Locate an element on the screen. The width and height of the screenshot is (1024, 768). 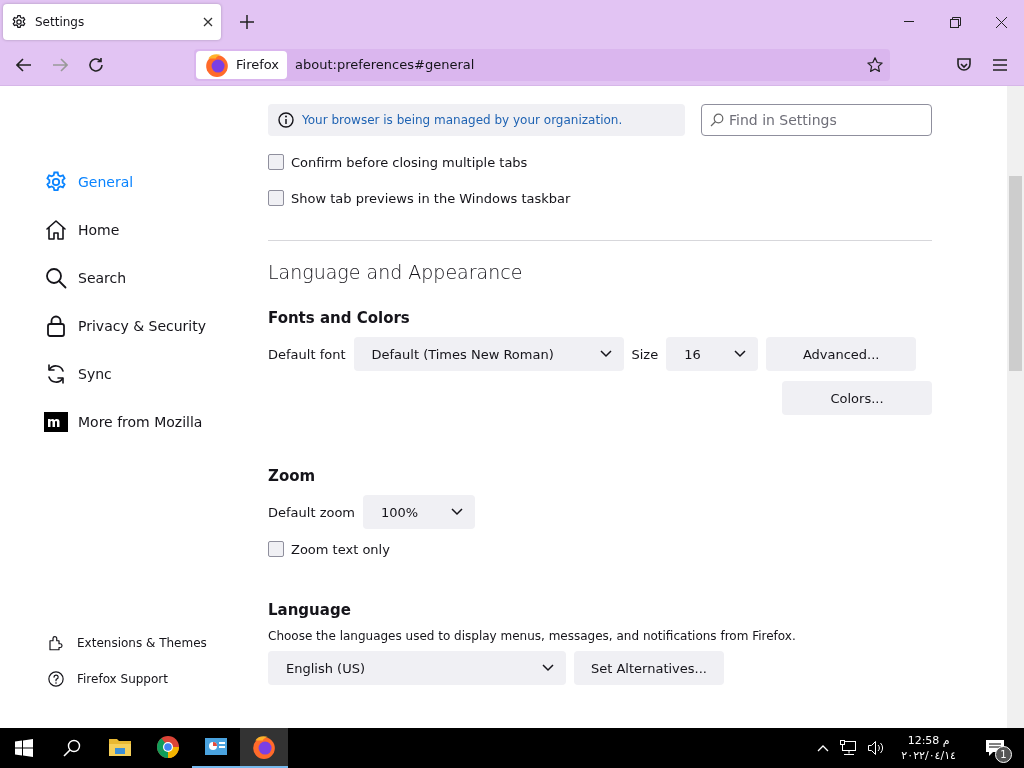
help-icon is located at coordinates (56, 679).